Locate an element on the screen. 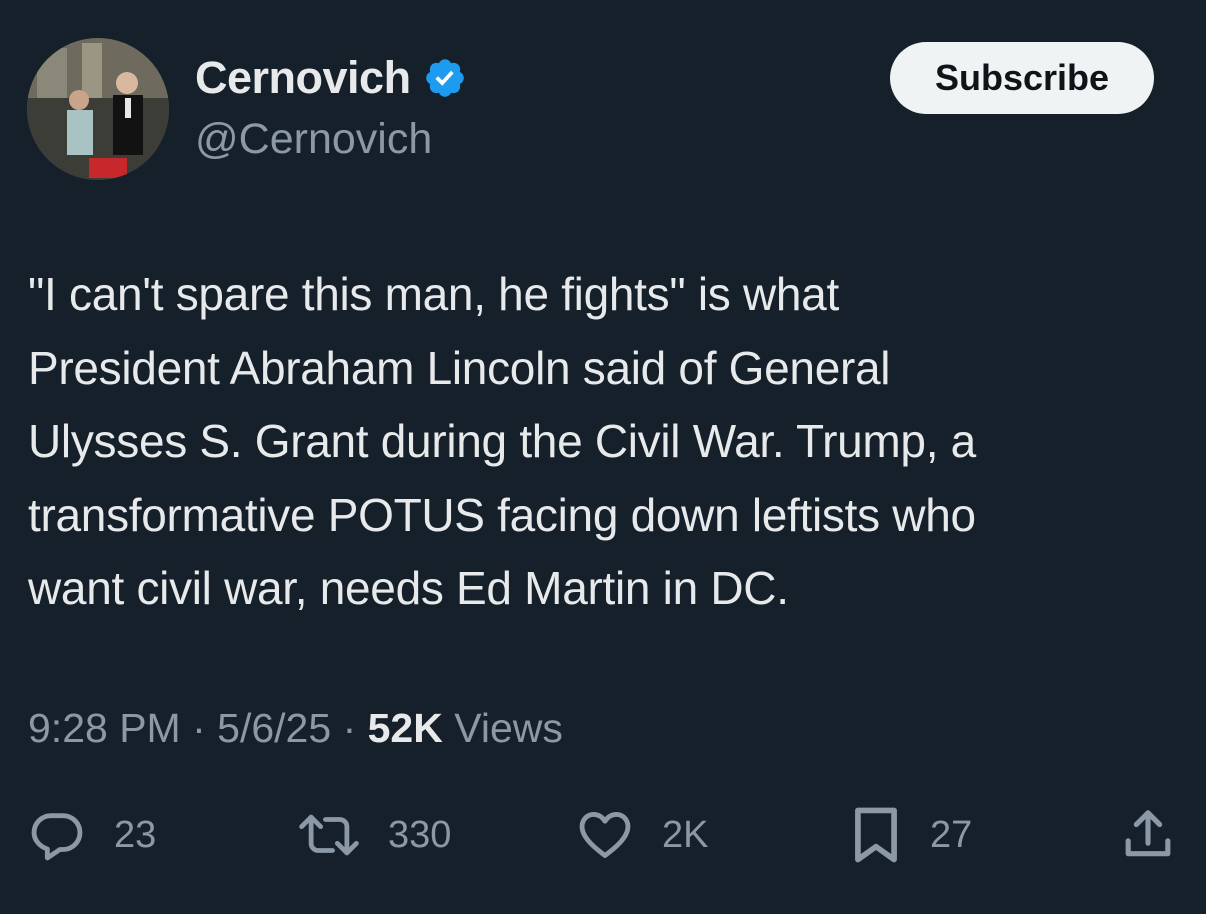 This screenshot has width=1206, height=914. bookmark-count: 27 is located at coordinates (951, 835).